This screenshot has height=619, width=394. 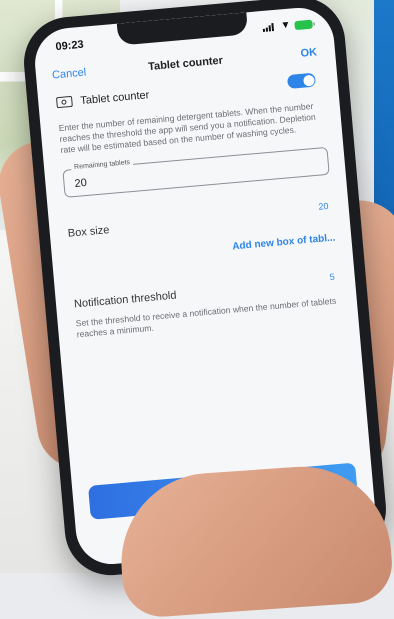 I want to click on toggle-knob, so click(x=308, y=80).